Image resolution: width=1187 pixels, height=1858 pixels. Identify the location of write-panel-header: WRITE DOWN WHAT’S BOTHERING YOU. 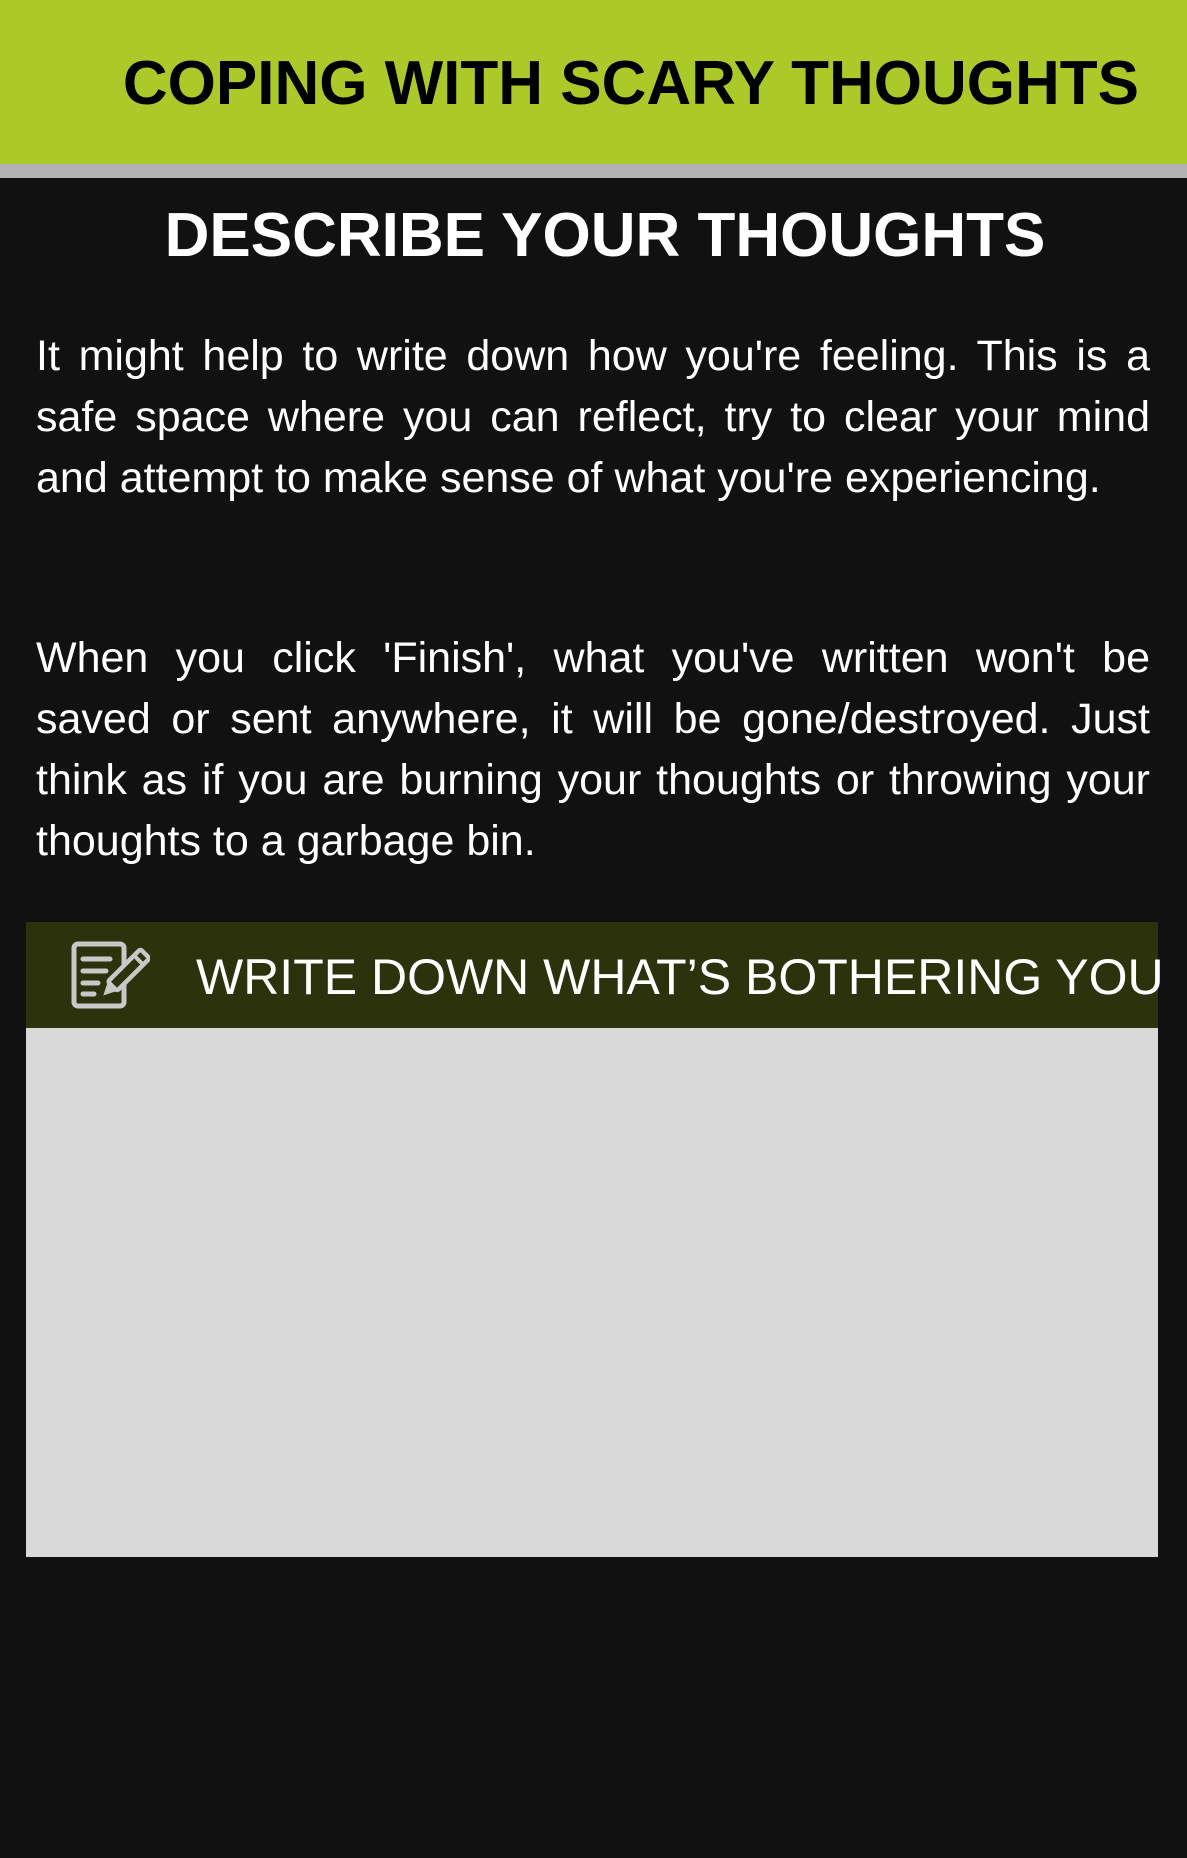
(595, 975).